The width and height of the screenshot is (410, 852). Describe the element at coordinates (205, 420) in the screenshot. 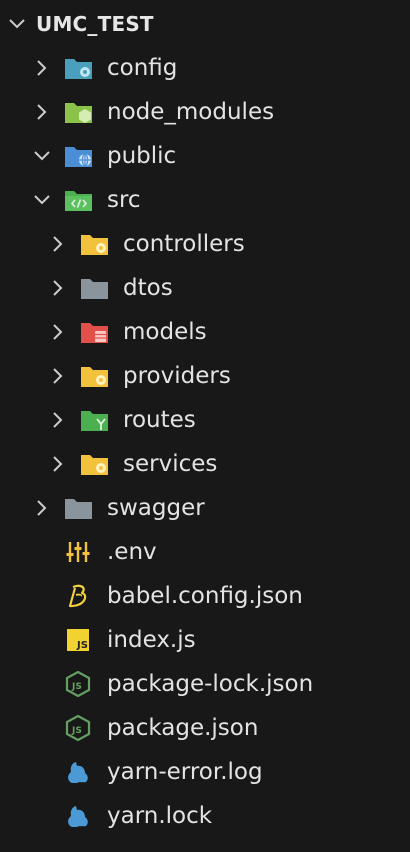

I see `tree-item-routes: routes` at that location.